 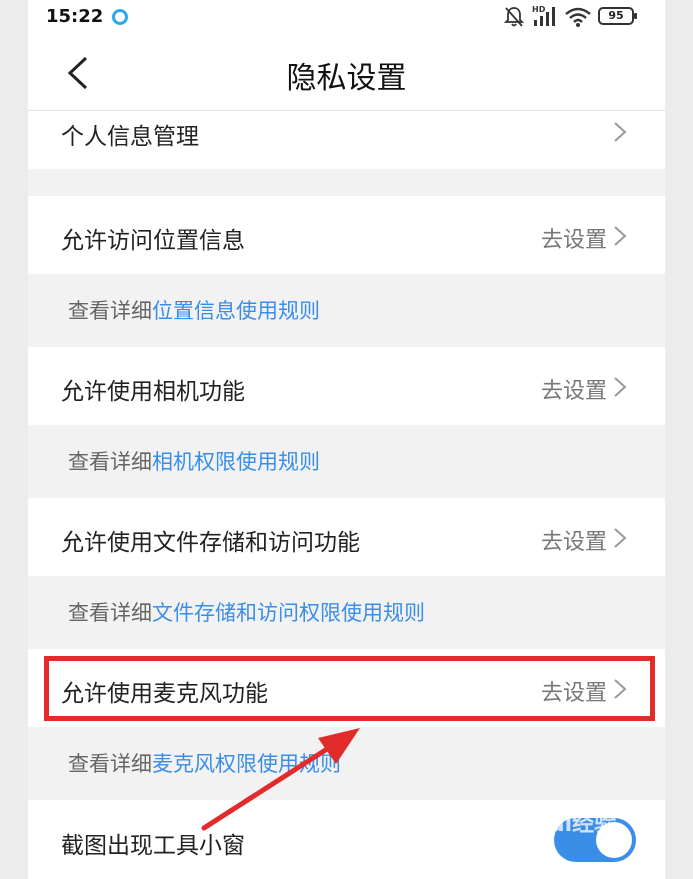 I want to click on wifi-icon, so click(x=578, y=17).